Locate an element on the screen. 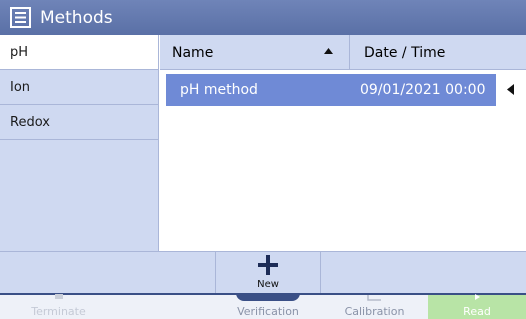  plus-icon is located at coordinates (268, 265).